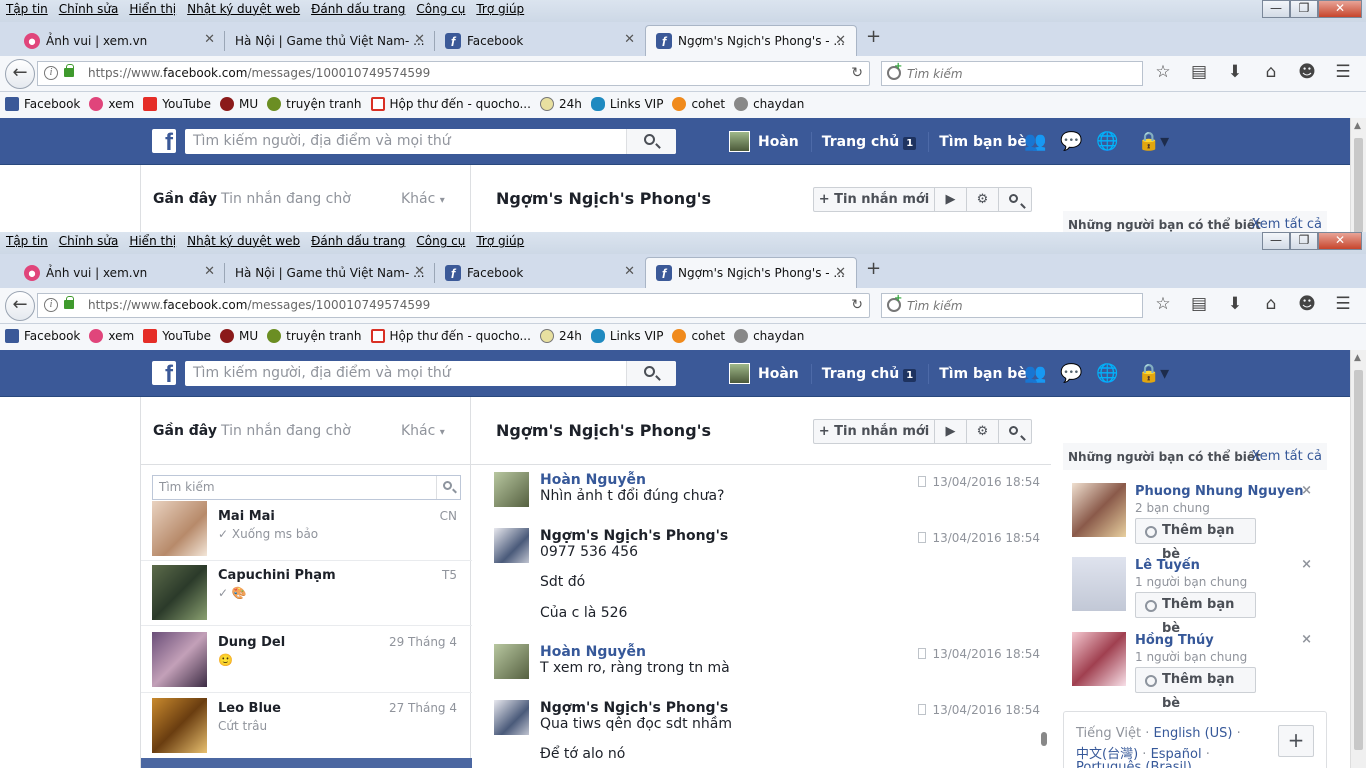 The width and height of the screenshot is (1366, 768). I want to click on bookmark-item: xem, so click(111, 104).